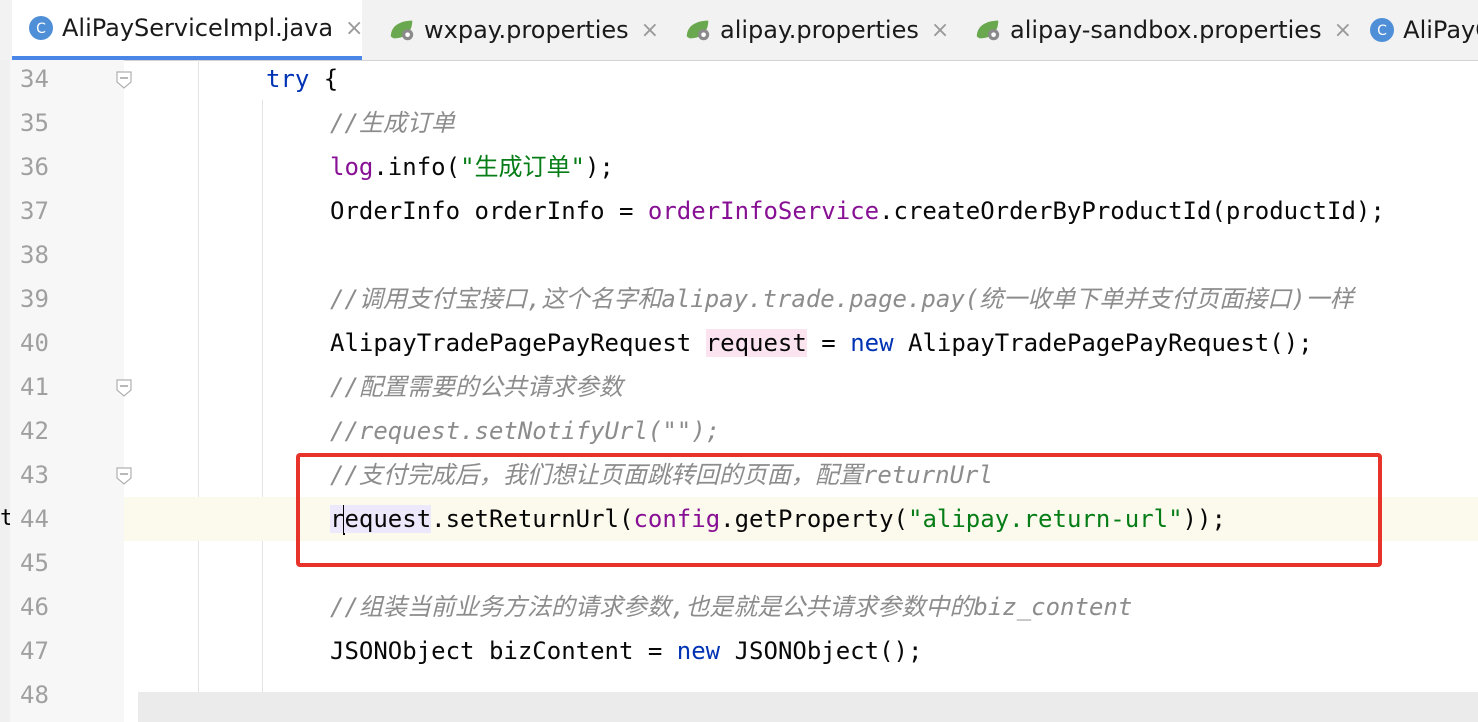 The width and height of the screenshot is (1478, 722). What do you see at coordinates (522, 167) in the screenshot?
I see `code-token: "生成订单"` at bounding box center [522, 167].